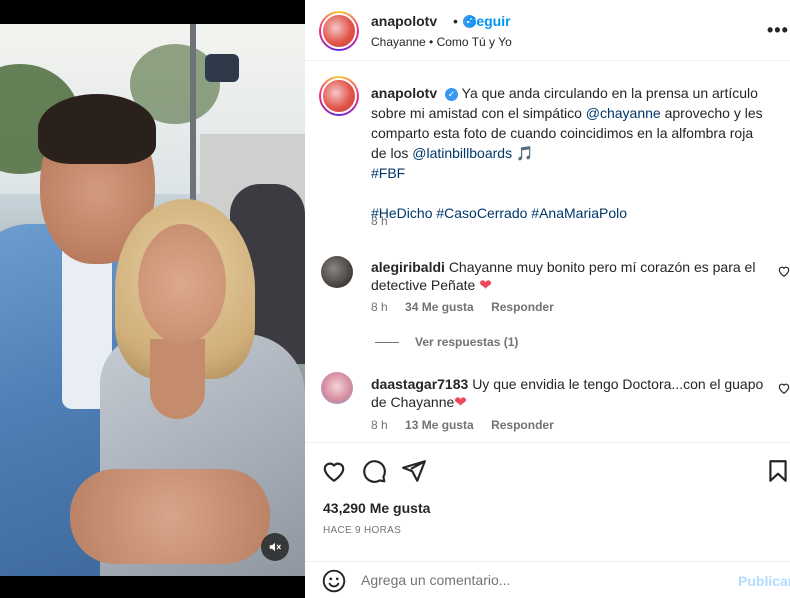 This screenshot has width=790, height=598. I want to click on hashtag-links: #HeDicho #CasoCerrado #AnaMariaPolo, so click(499, 213).